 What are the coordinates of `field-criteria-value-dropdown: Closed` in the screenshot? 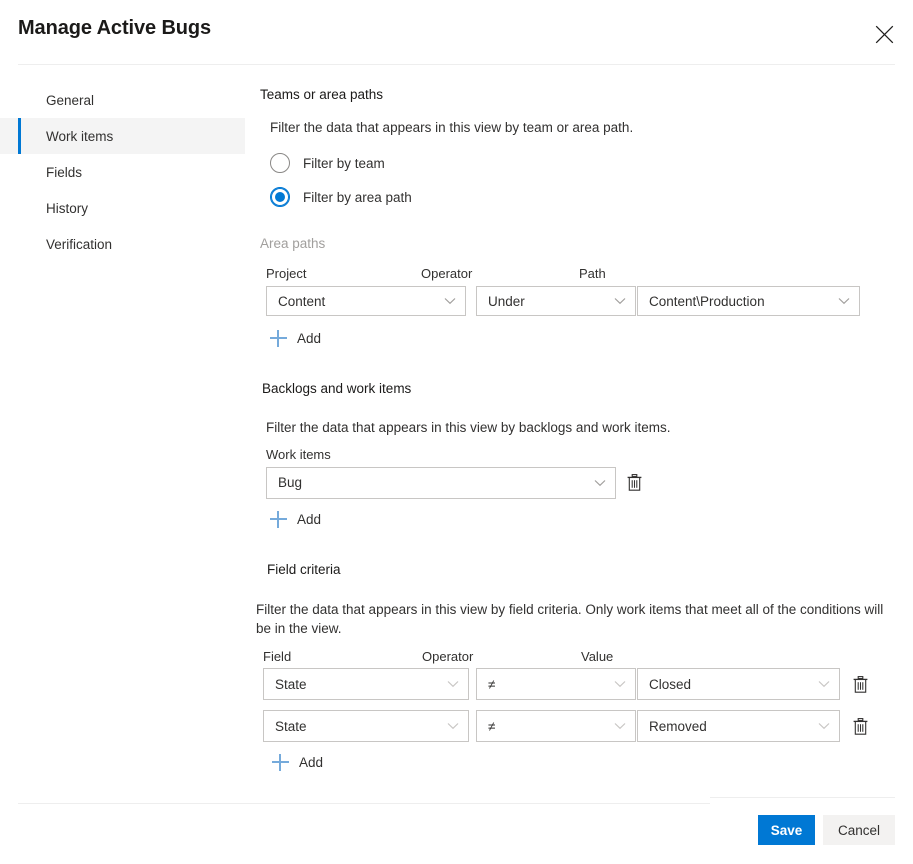 It's located at (738, 684).